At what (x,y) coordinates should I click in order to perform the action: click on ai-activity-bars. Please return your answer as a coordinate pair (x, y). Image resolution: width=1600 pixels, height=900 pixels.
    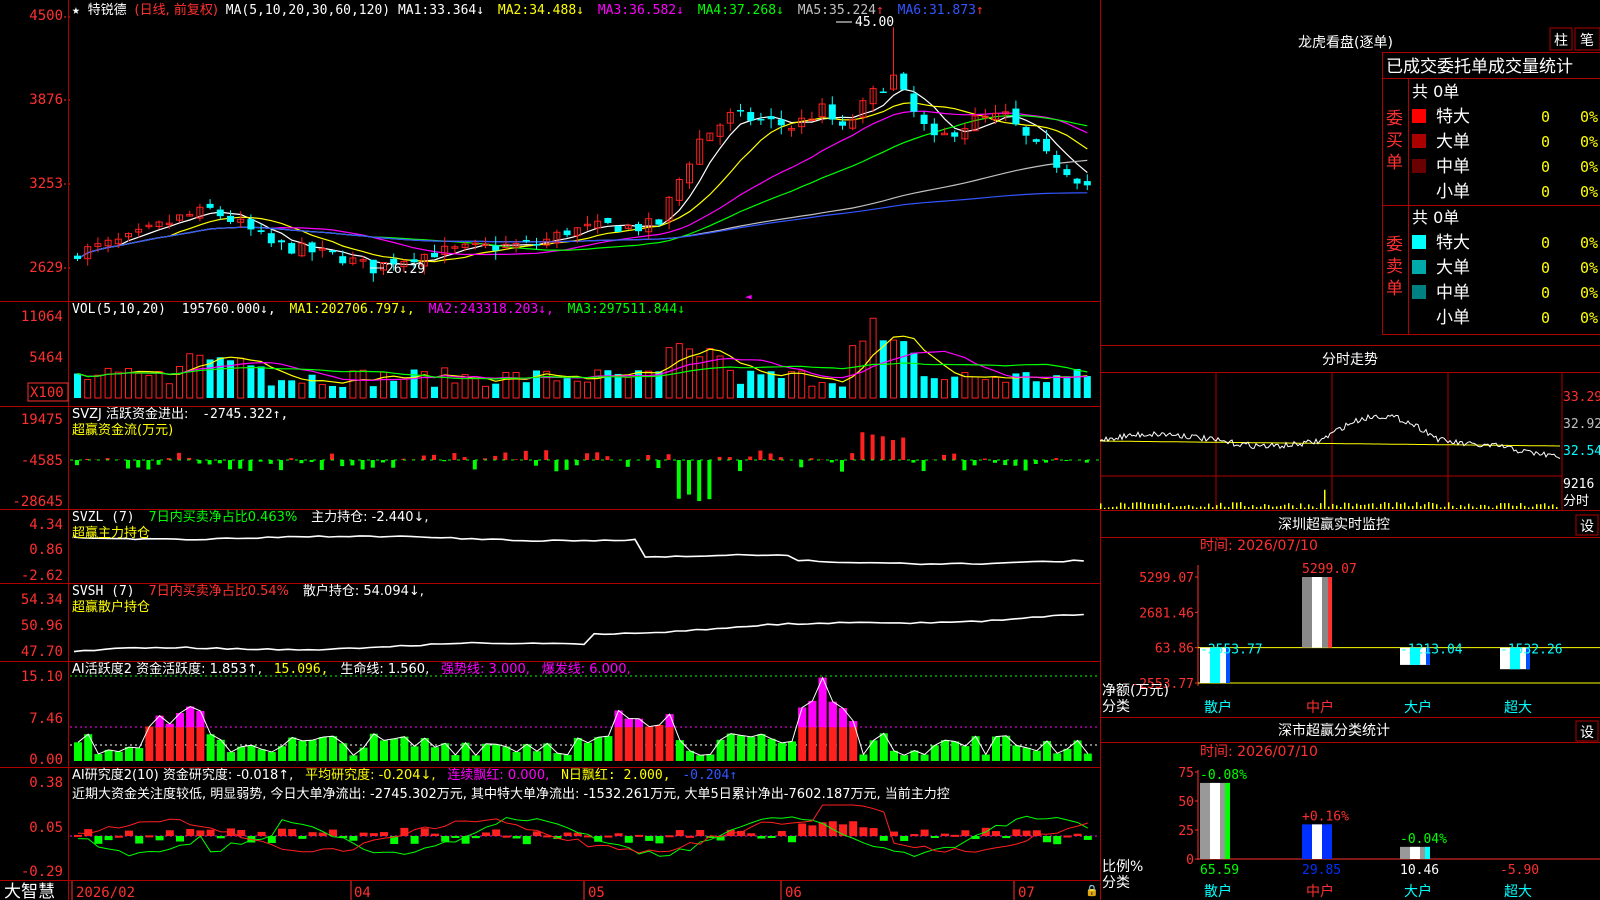
    Looking at the image, I should click on (583, 719).